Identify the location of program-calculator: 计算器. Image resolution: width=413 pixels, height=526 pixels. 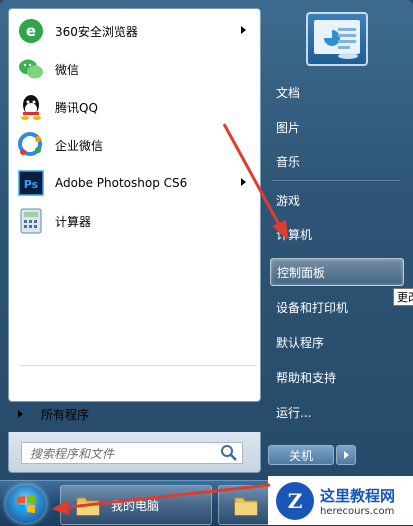
(134, 221).